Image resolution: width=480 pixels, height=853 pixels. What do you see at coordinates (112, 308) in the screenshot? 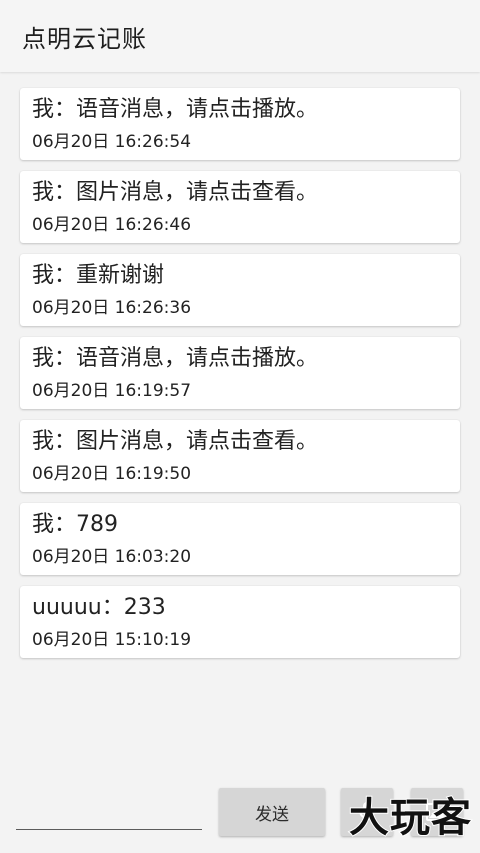
I see `message-time: 06月20日 16:26:36` at bounding box center [112, 308].